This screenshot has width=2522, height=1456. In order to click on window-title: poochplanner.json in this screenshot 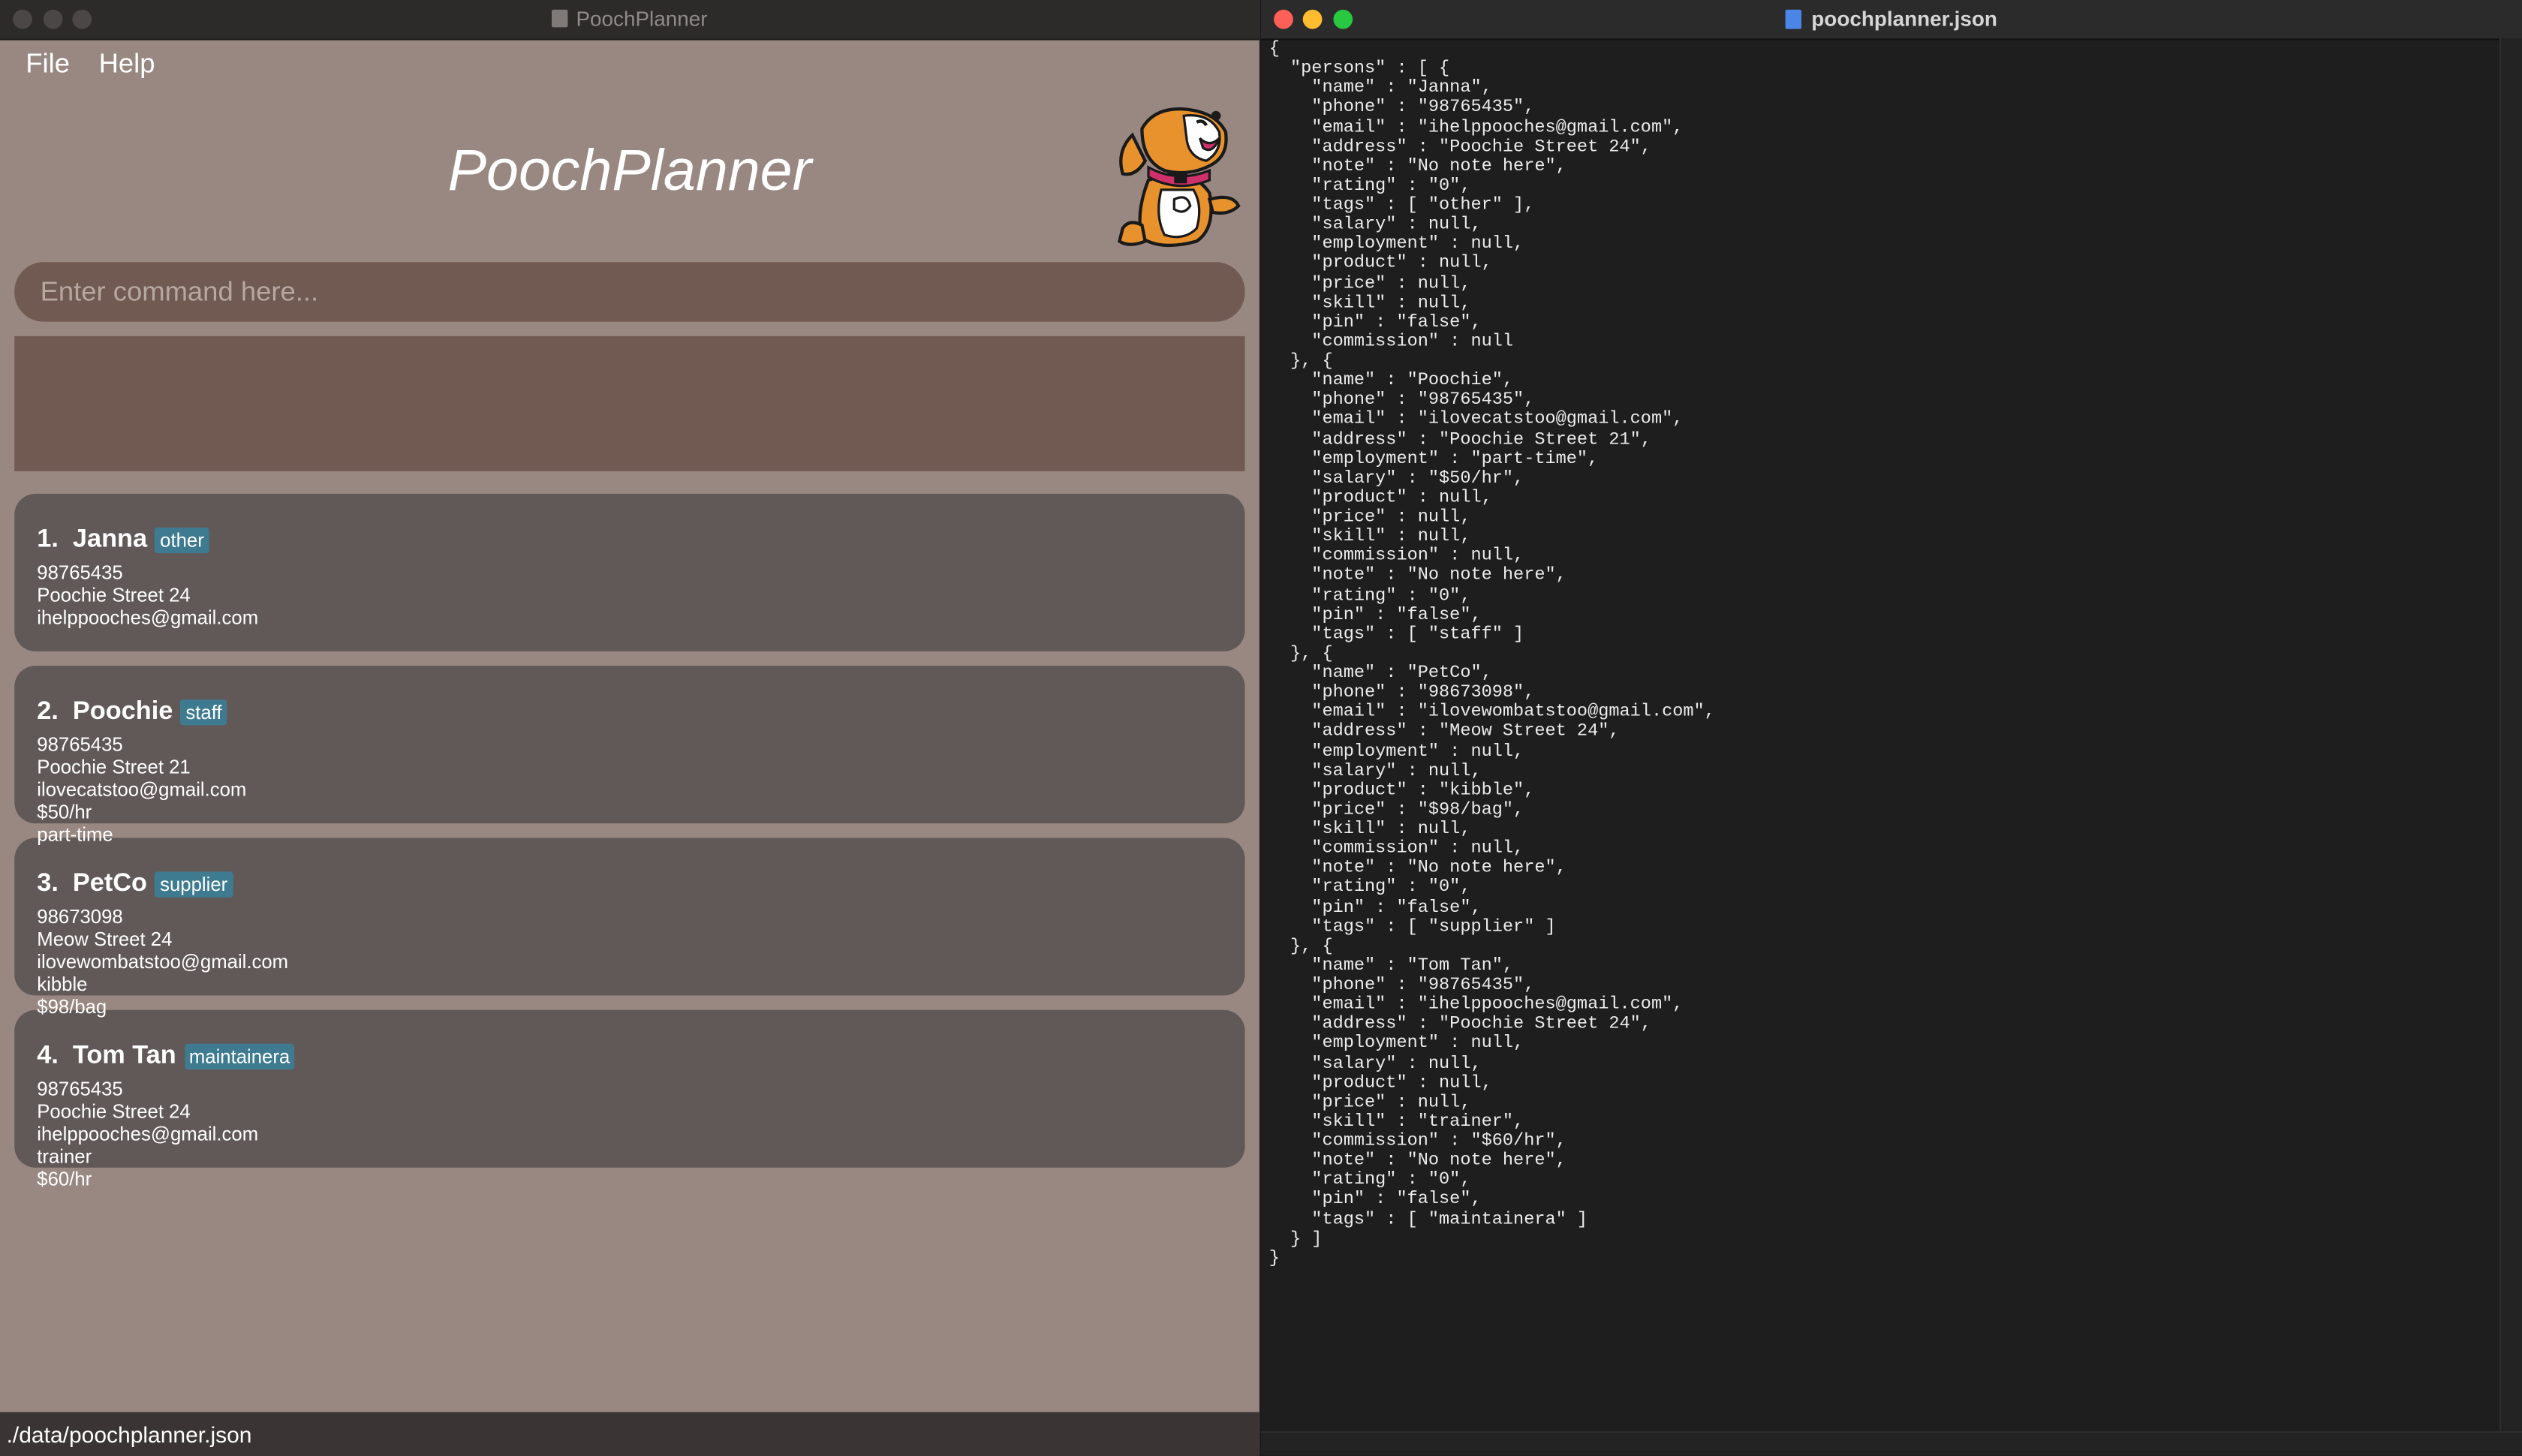, I will do `click(1891, 19)`.